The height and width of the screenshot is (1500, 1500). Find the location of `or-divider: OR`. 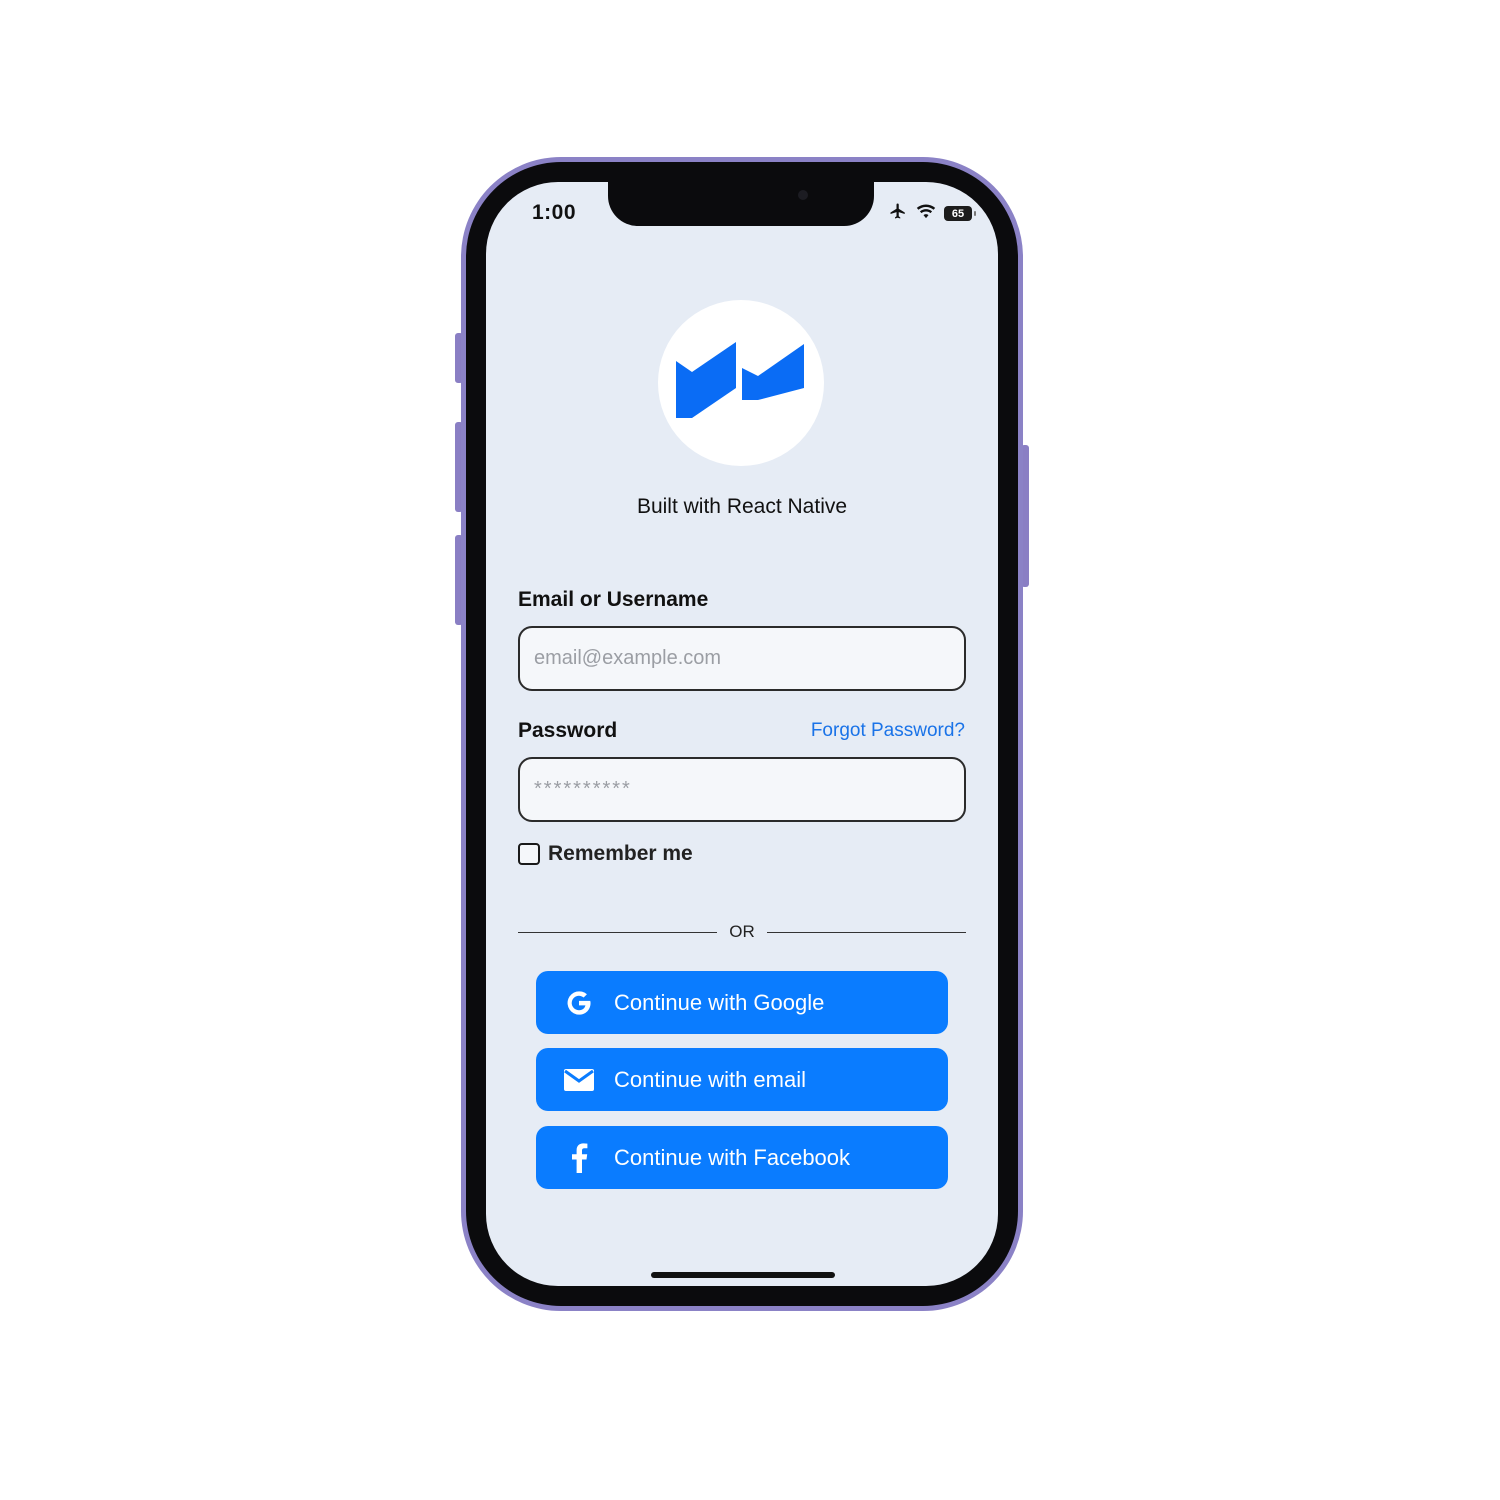

or-divider: OR is located at coordinates (742, 932).